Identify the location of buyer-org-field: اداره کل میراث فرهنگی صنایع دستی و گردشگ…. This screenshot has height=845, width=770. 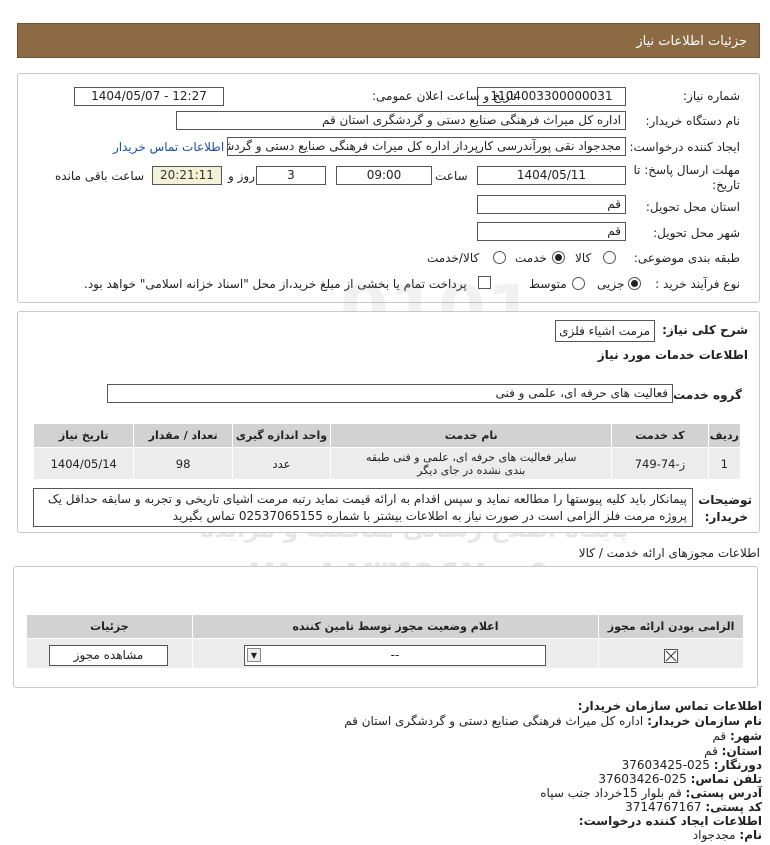
(401, 120).